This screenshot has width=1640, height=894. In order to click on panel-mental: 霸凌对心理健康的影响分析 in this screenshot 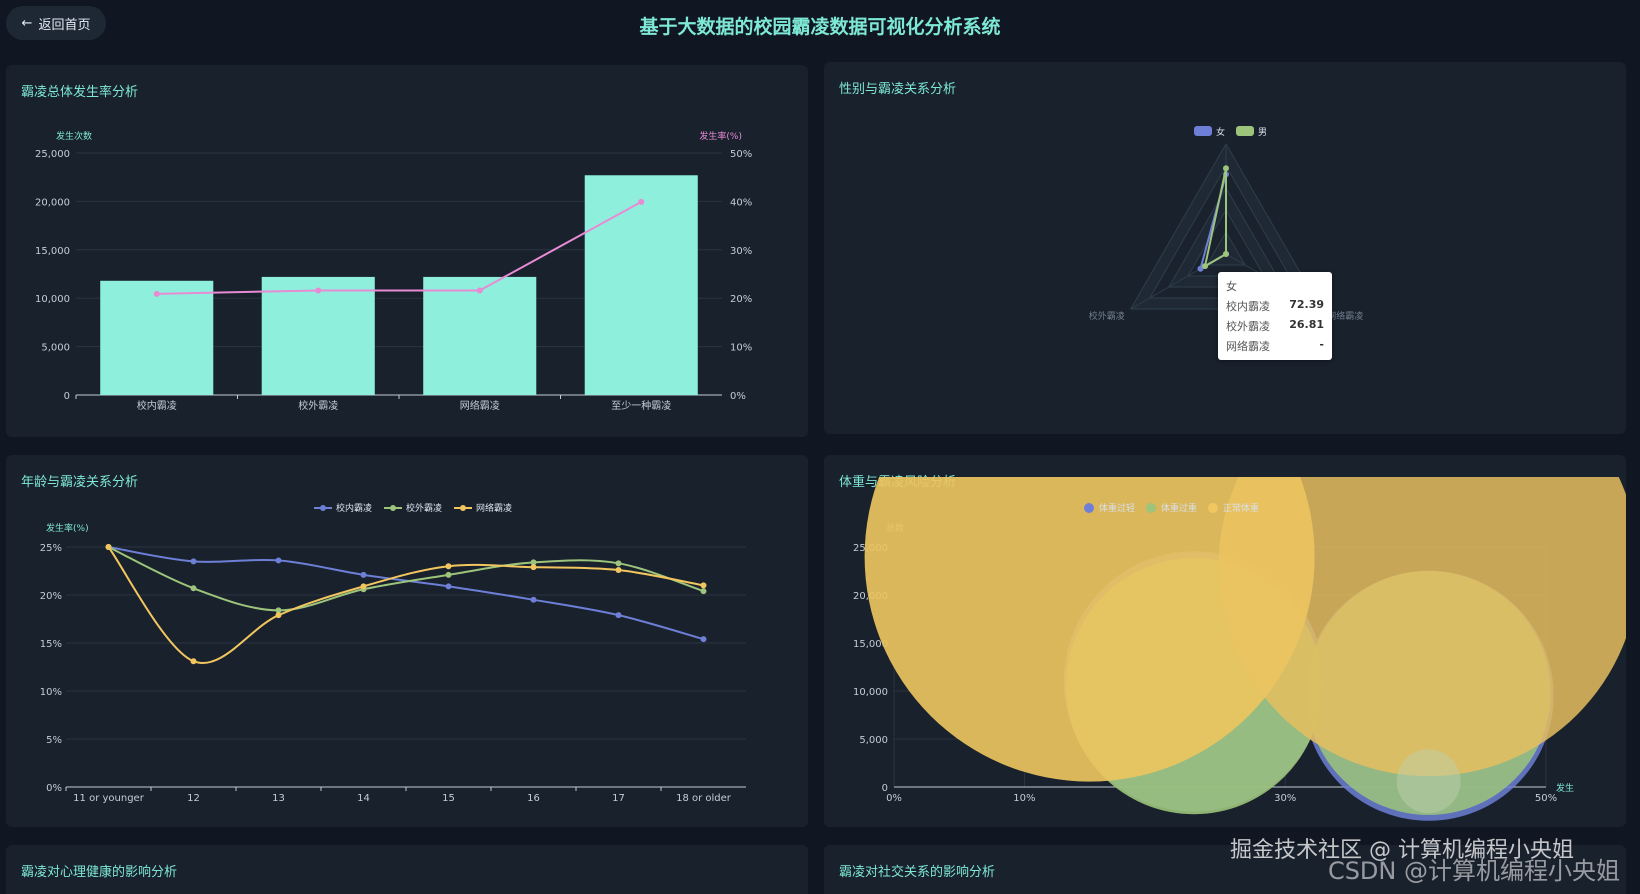, I will do `click(407, 869)`.